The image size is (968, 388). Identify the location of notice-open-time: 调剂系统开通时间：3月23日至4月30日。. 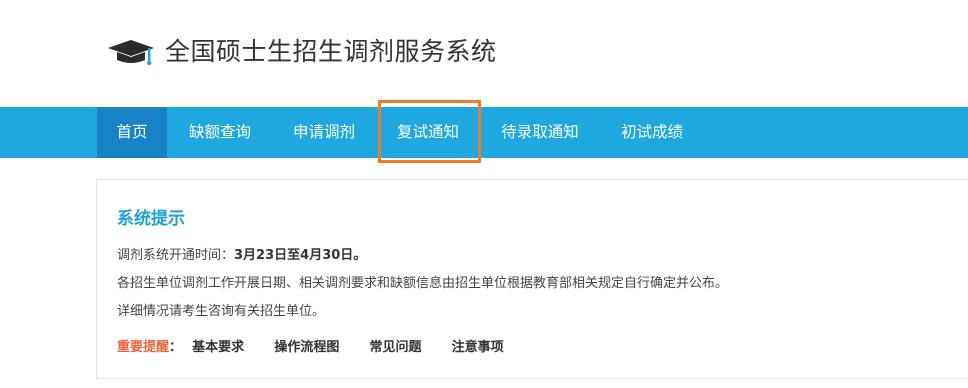
(241, 253).